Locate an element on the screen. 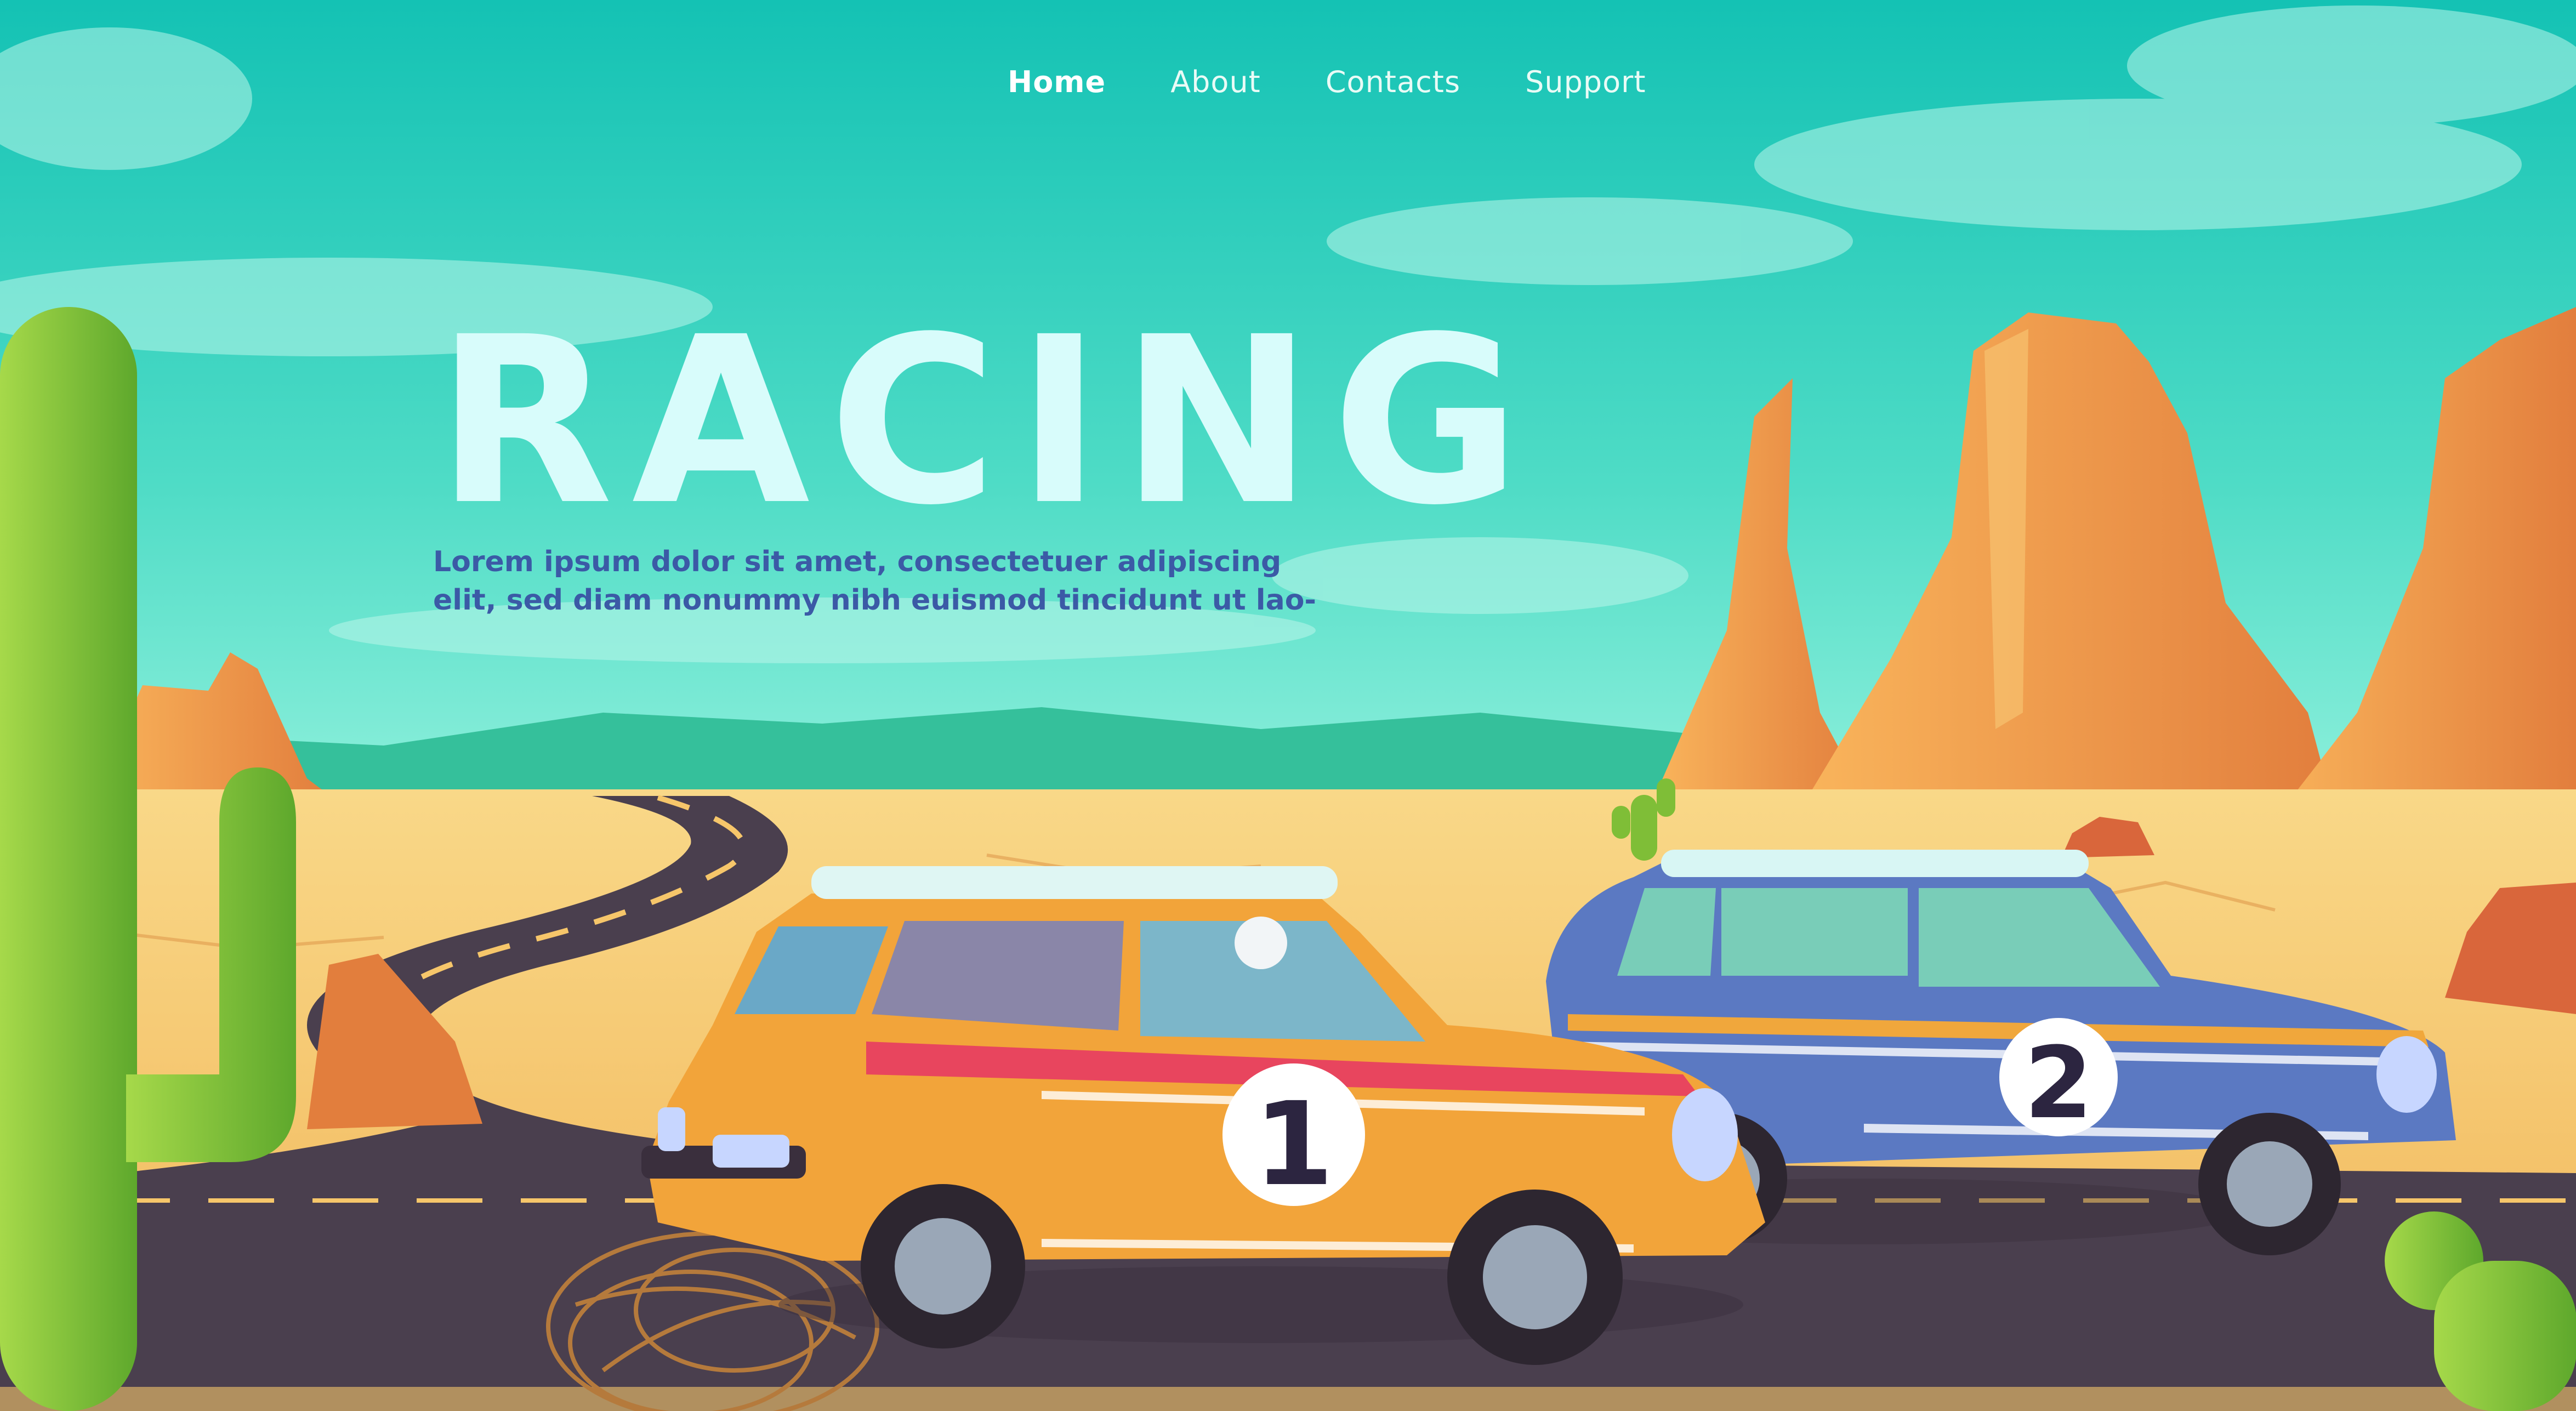 The height and width of the screenshot is (1411, 2576). nav-item-about: About is located at coordinates (1215, 82).